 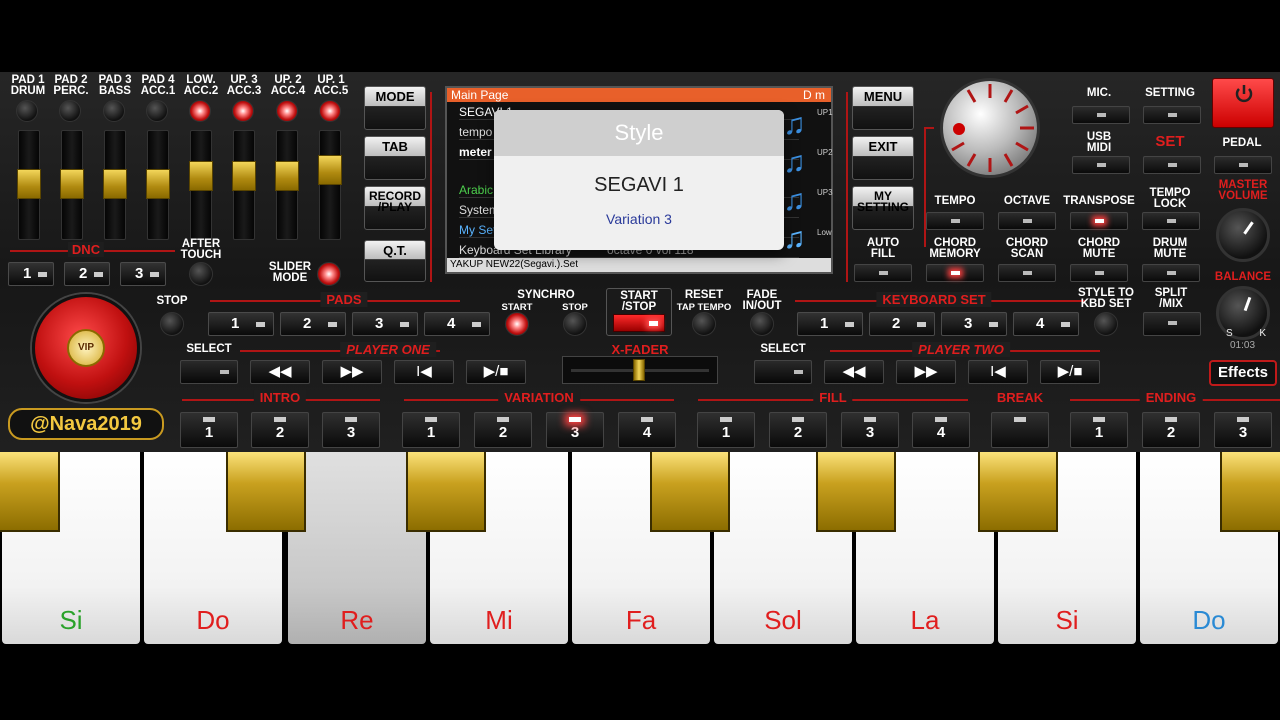 What do you see at coordinates (726, 430) in the screenshot?
I see `fill-button-1: 1` at bounding box center [726, 430].